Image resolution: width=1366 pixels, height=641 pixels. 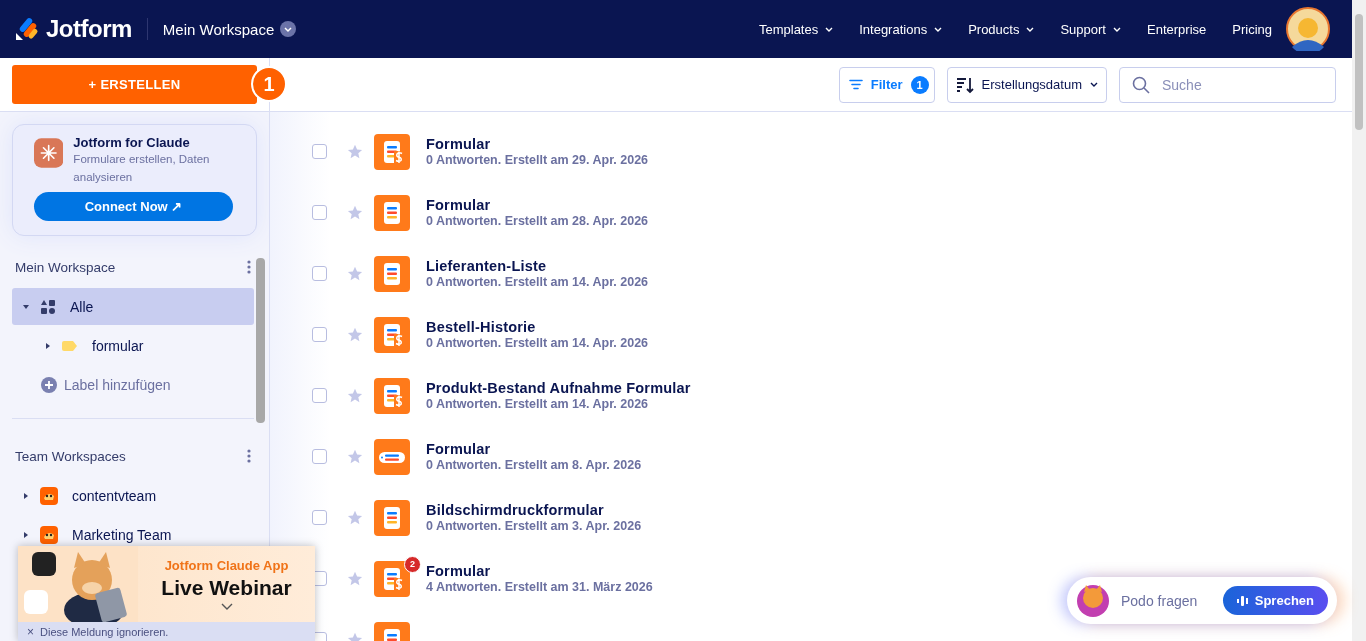 I want to click on nav-link: Pricing, so click(x=1252, y=29).